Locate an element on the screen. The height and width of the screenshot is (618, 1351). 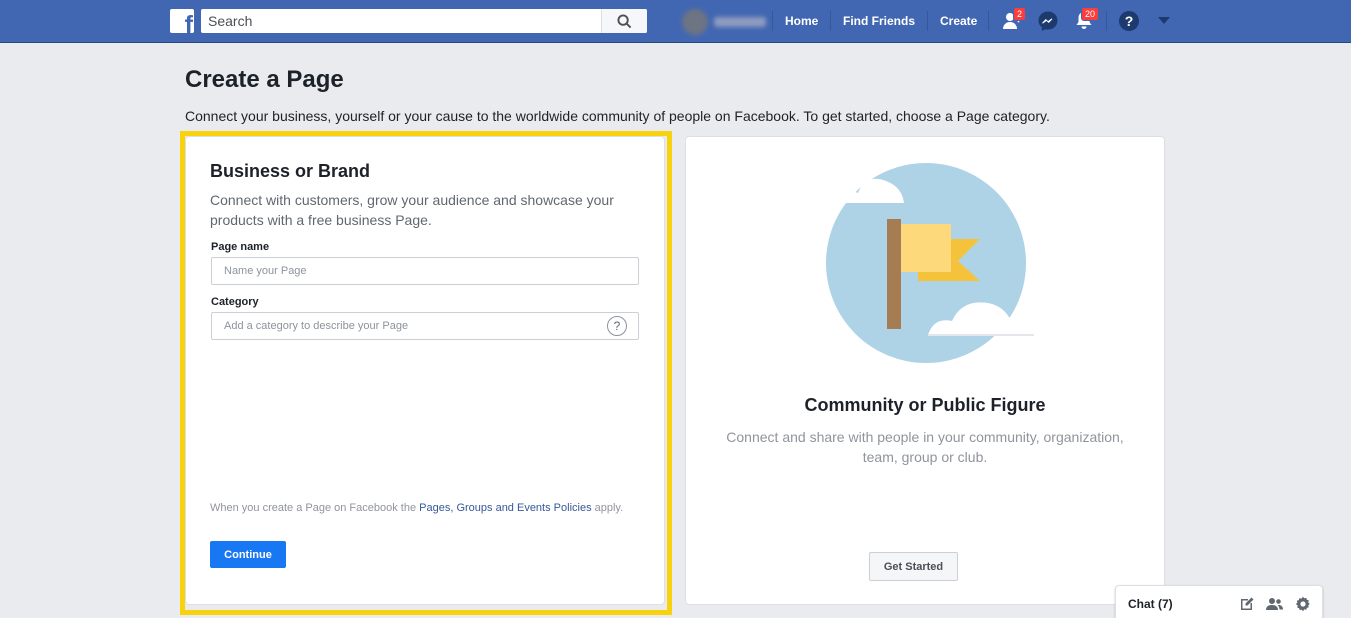
help-button: ? is located at coordinates (1129, 21).